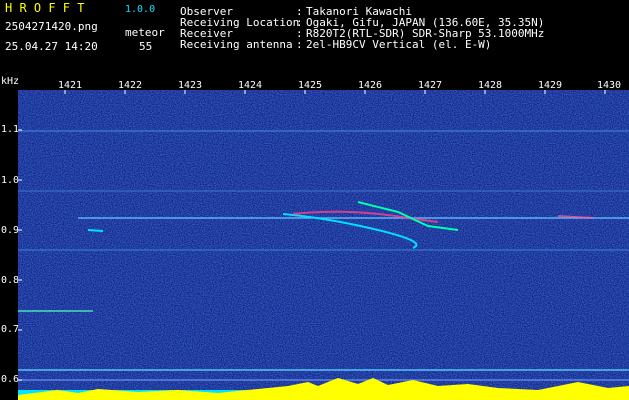 Image resolution: width=629 pixels, height=400 pixels. Describe the element at coordinates (10, 81) in the screenshot. I see `axis-unit: kHz` at that location.